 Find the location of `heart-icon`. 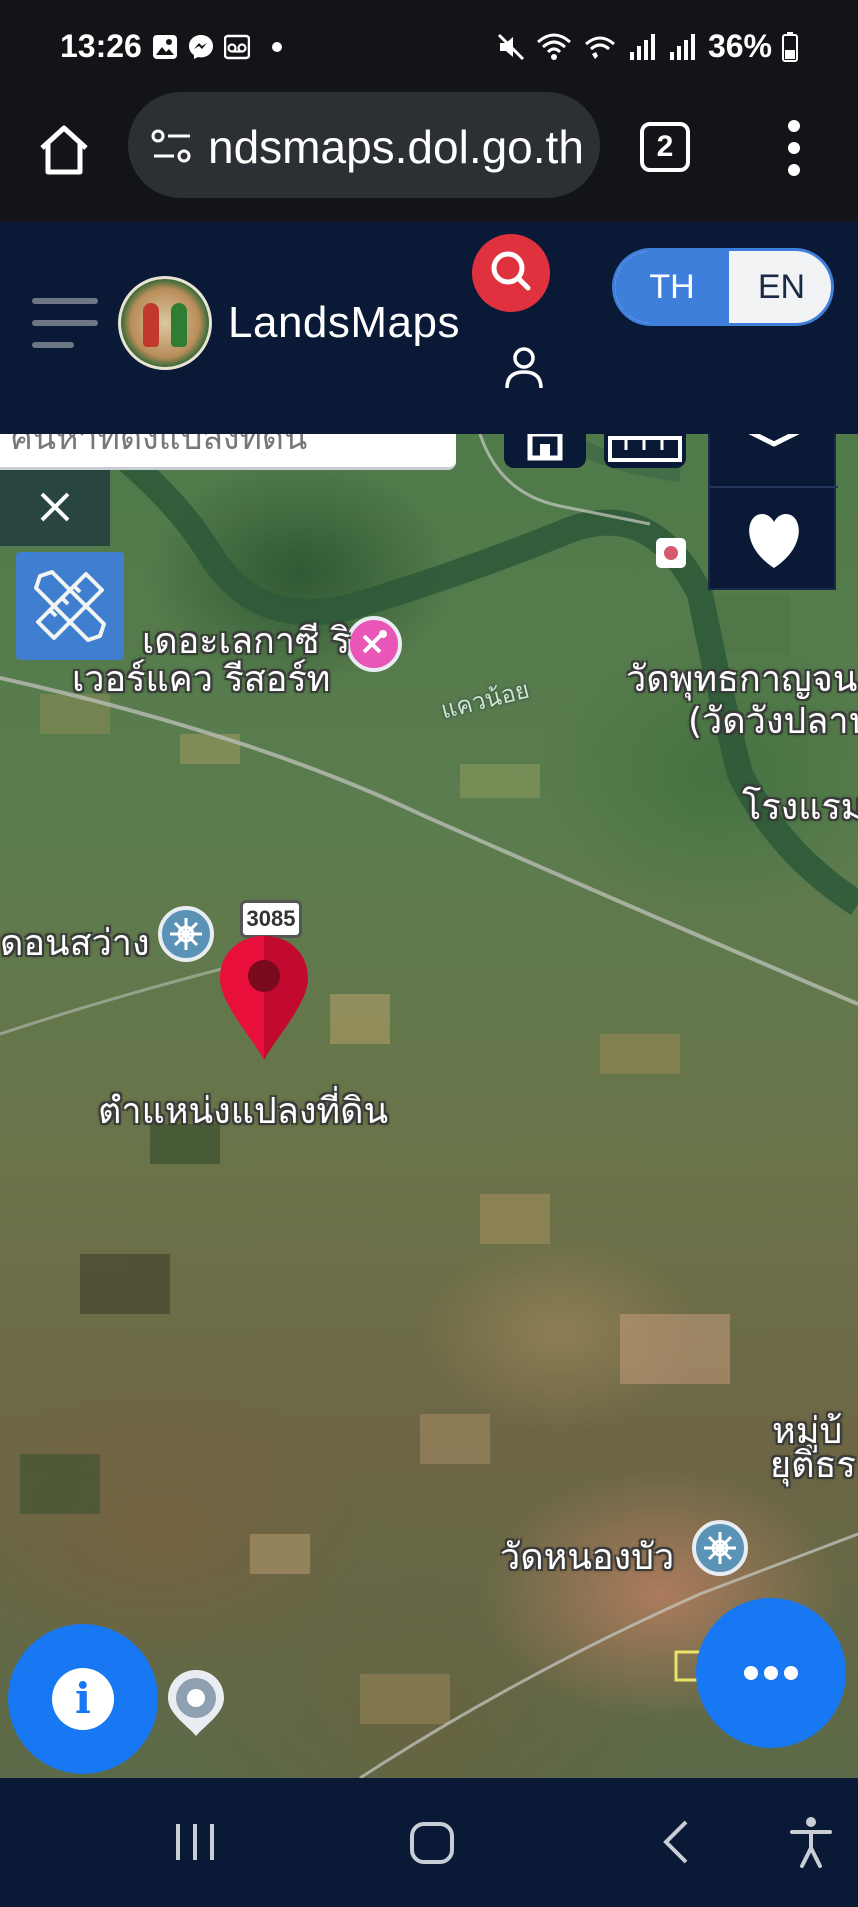

heart-icon is located at coordinates (774, 541).